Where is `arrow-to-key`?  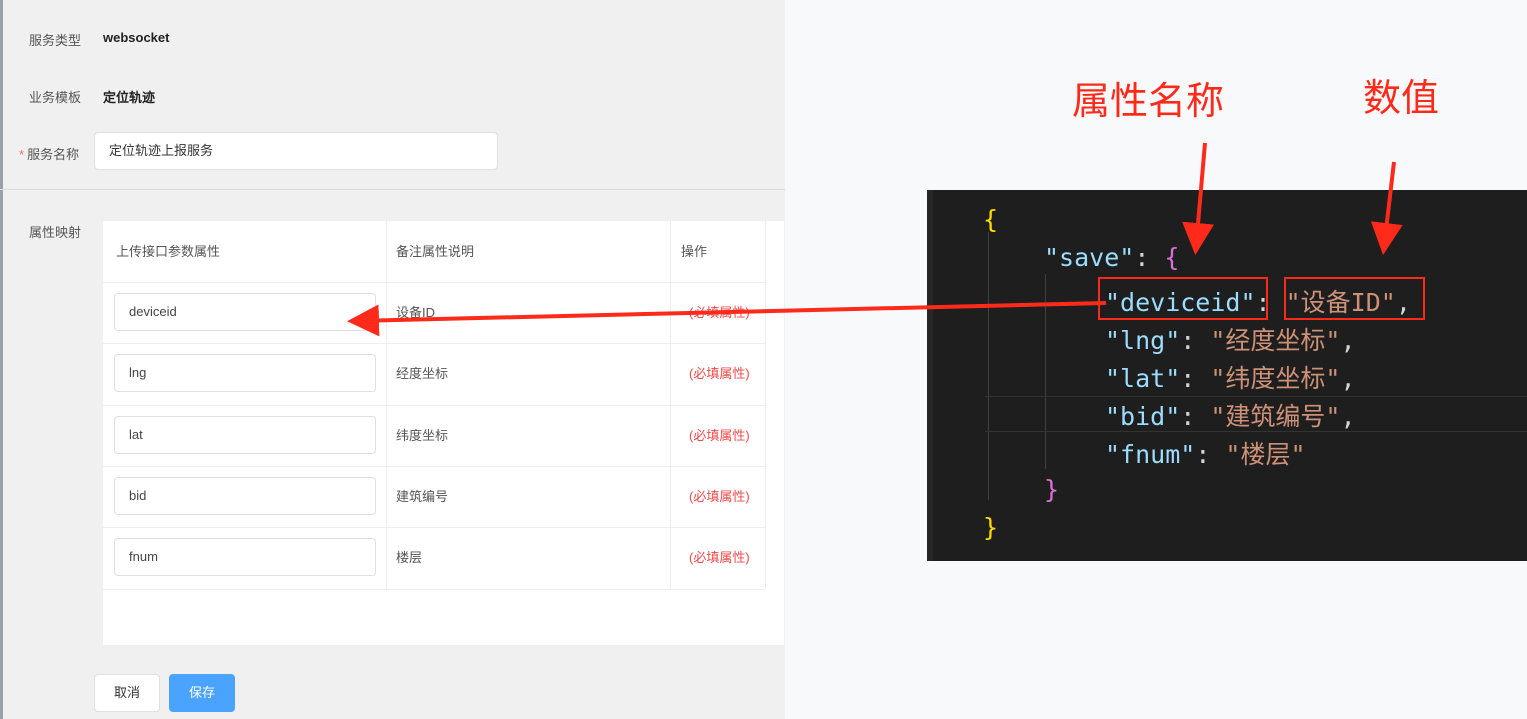
arrow-to-key is located at coordinates (1198, 198).